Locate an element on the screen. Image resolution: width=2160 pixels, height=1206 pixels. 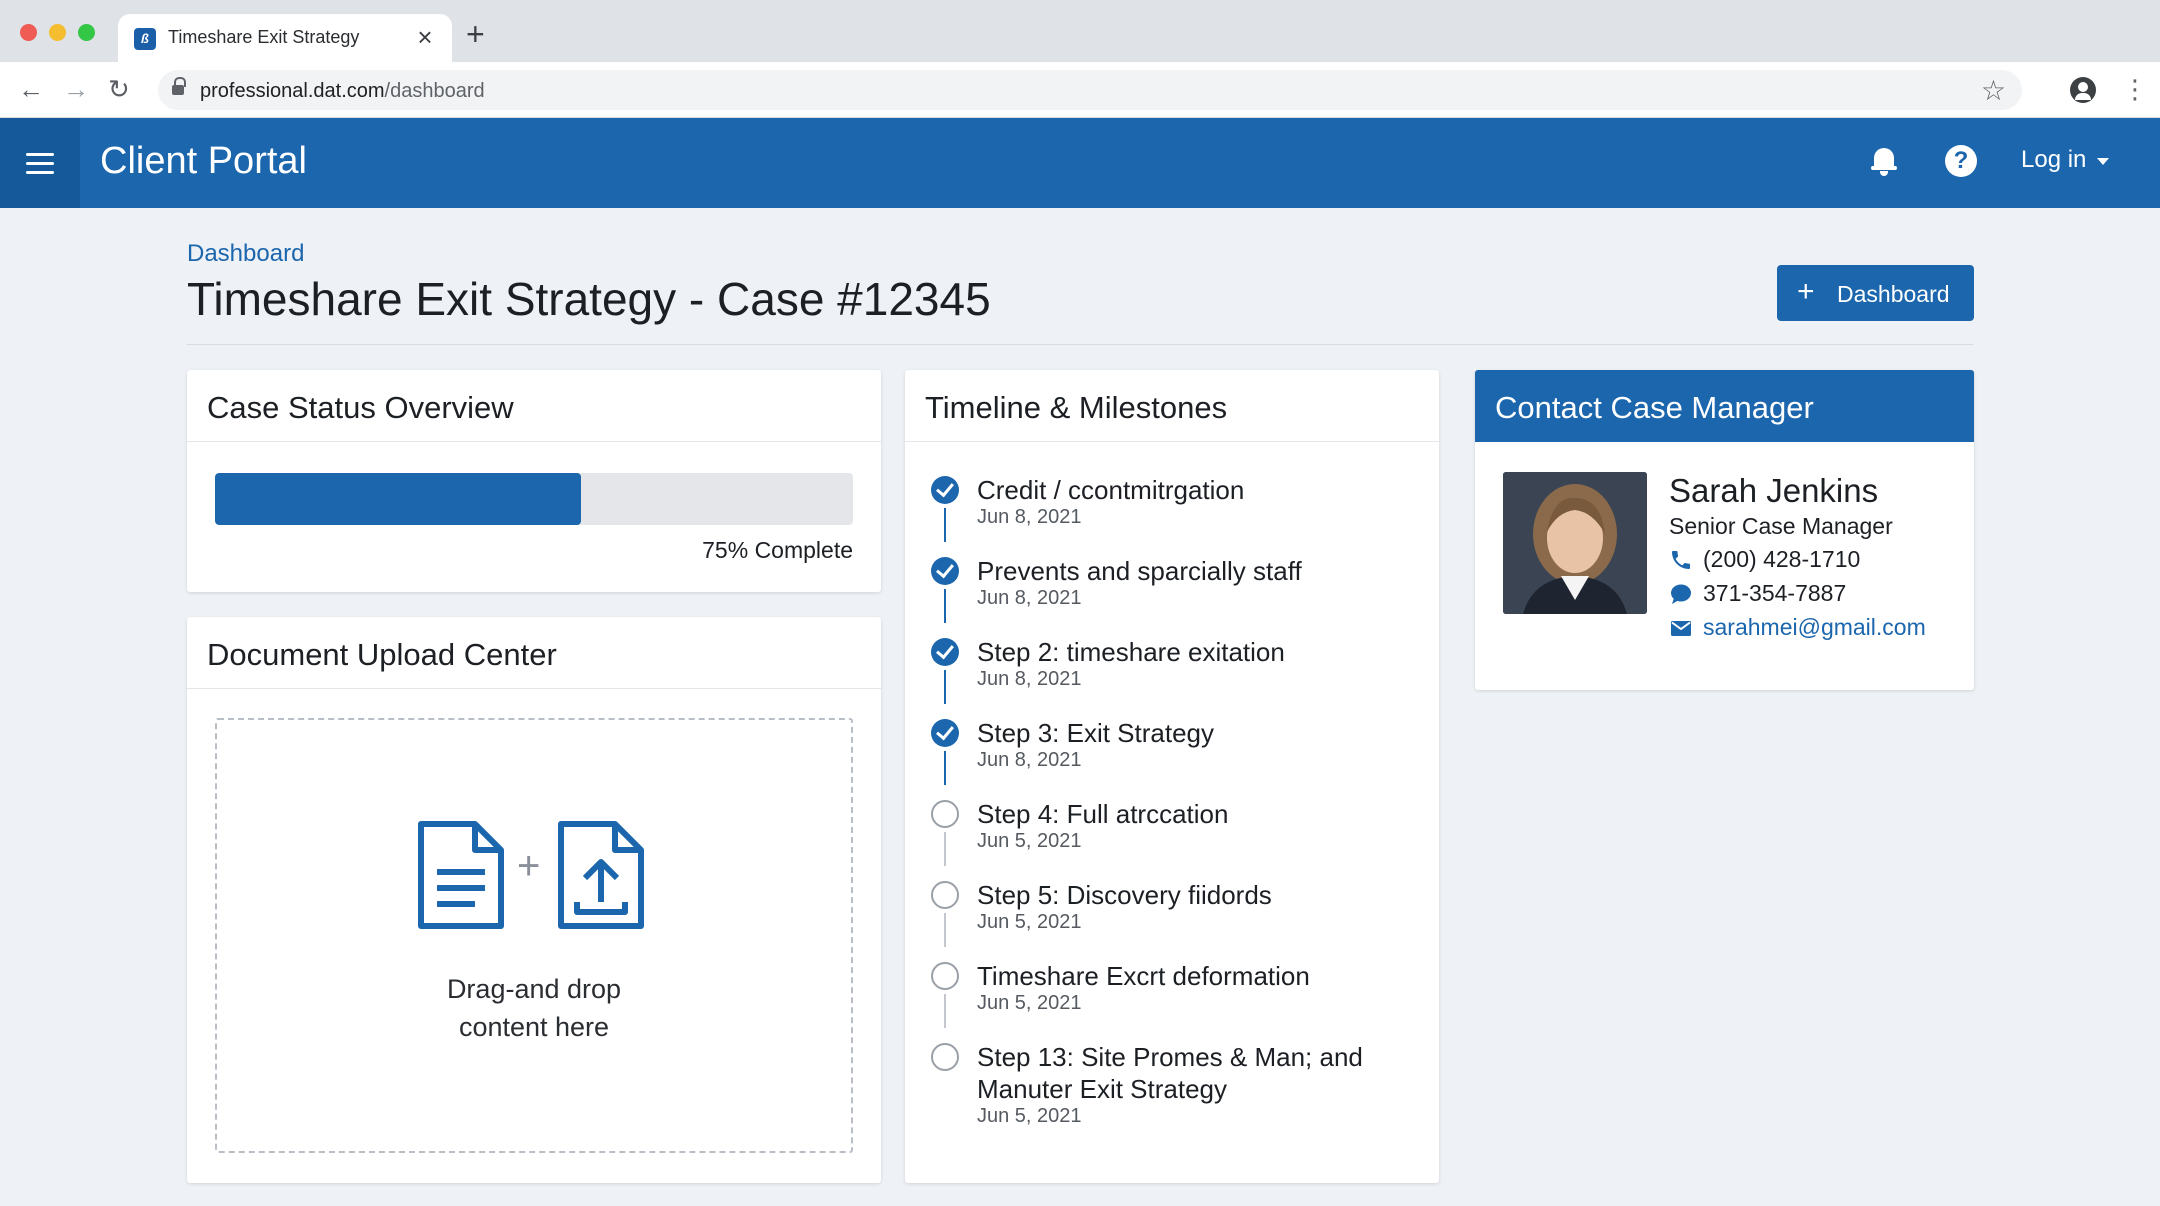
case-status-card: Case Status Overview 75% Complete is located at coordinates (534, 481).